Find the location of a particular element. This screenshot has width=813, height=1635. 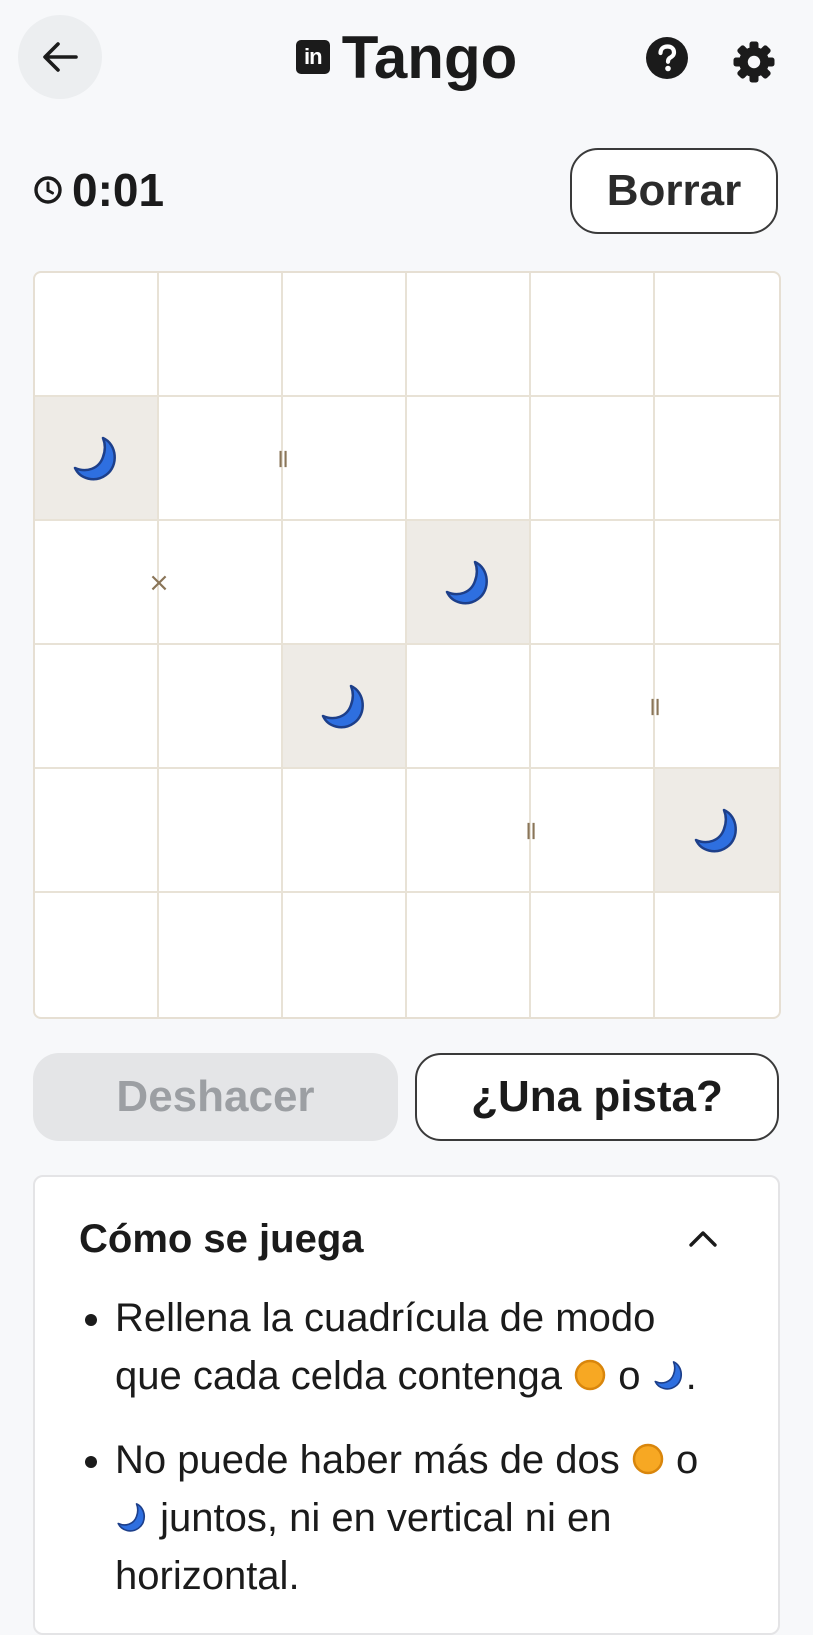

hint-button: ¿Una pista? is located at coordinates (597, 1097).